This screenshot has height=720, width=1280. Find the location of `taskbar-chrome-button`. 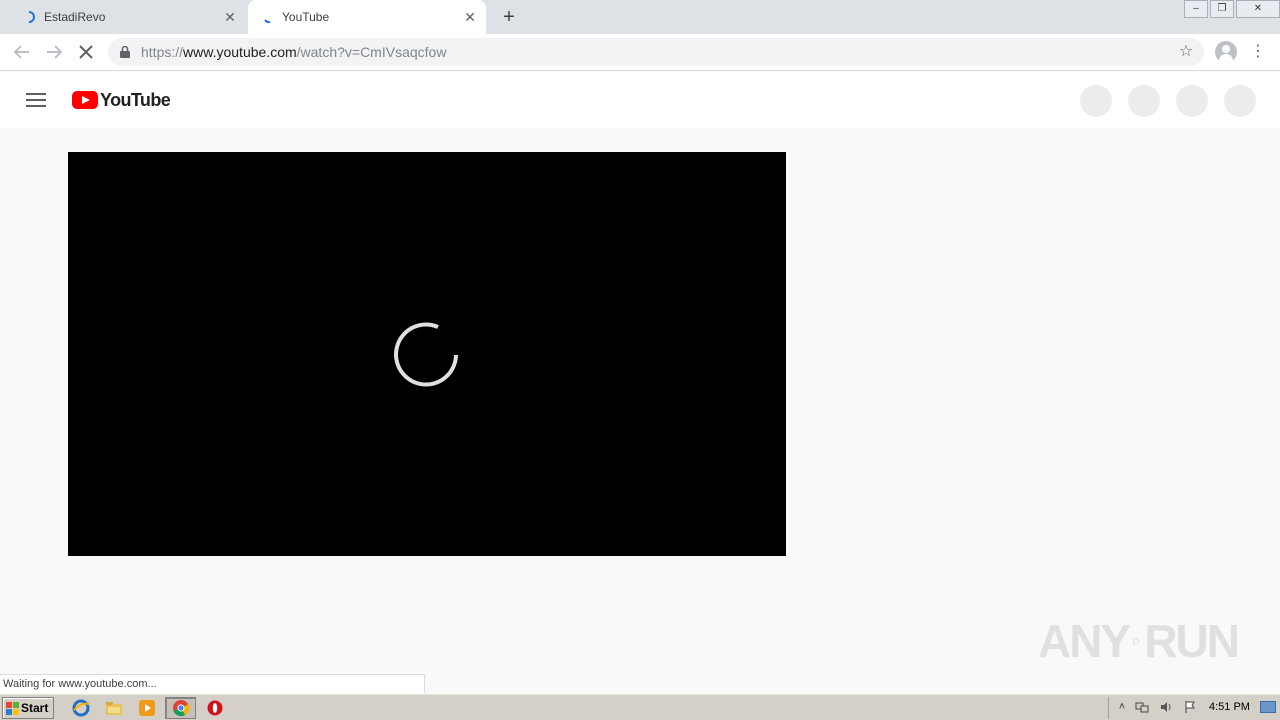

taskbar-chrome-button is located at coordinates (180, 708).